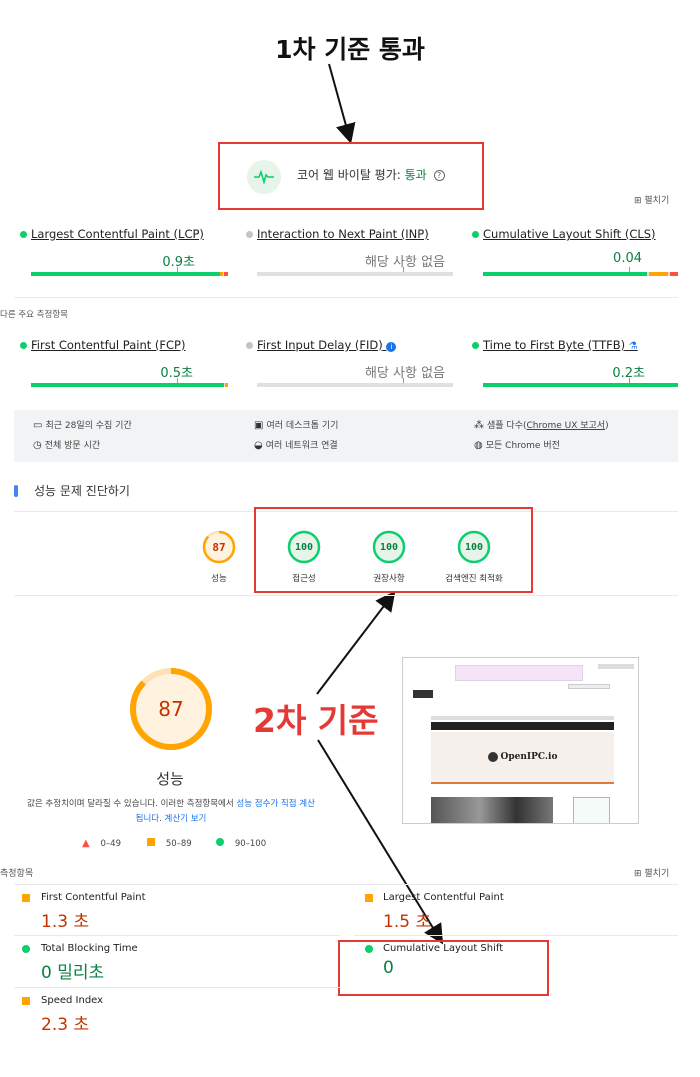 The image size is (700, 1077). I want to click on score-label: 권장사항, so click(389, 579).